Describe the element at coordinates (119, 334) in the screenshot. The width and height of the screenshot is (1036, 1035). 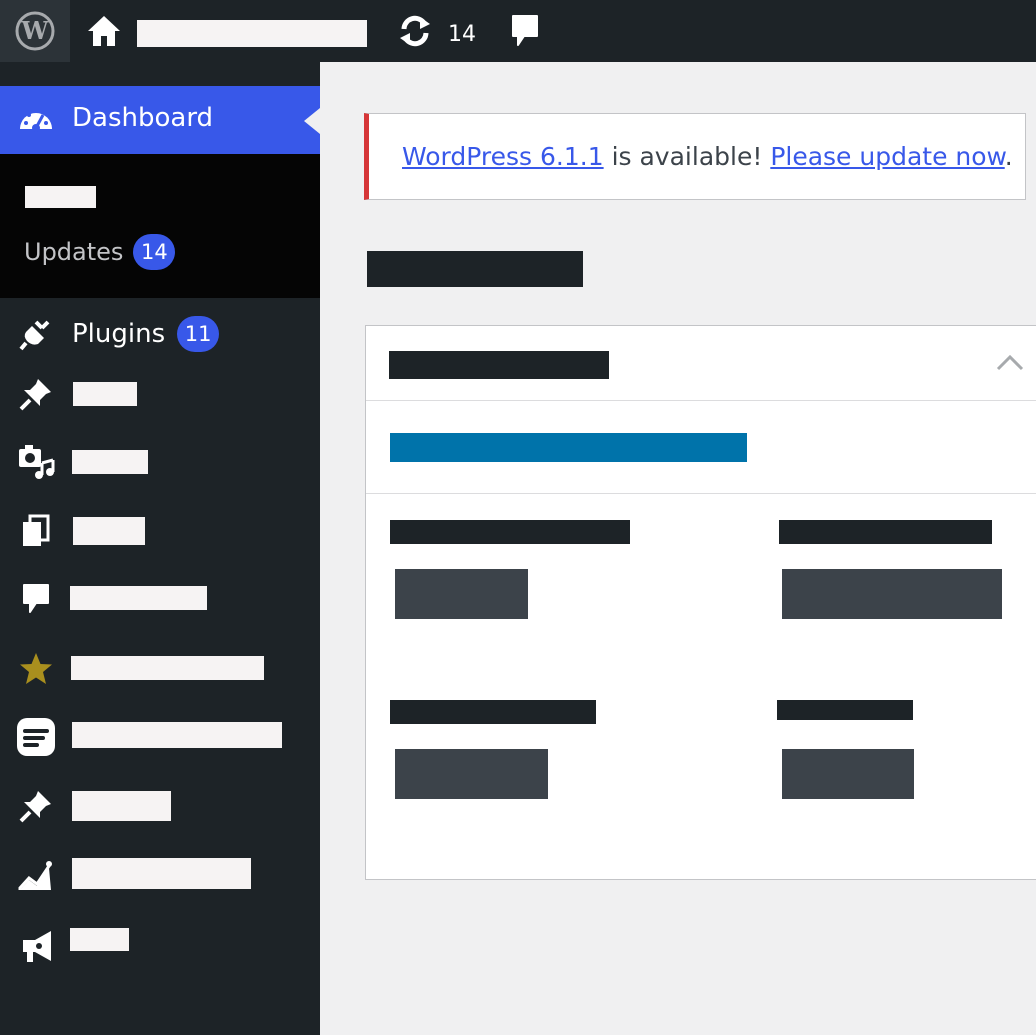
I see `menu-label-plugins: Plugins` at that location.